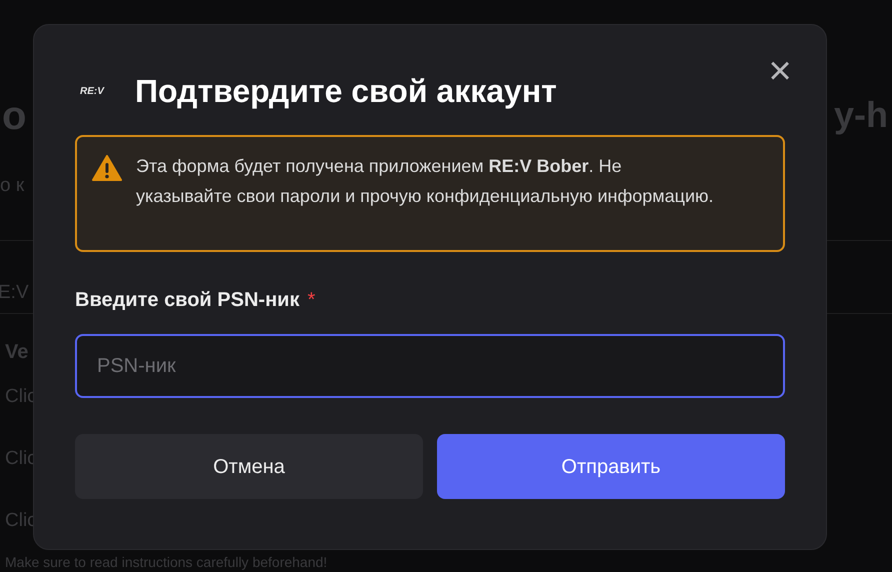  I want to click on dialog-title: Подтвердите свой аккаунт, so click(346, 91).